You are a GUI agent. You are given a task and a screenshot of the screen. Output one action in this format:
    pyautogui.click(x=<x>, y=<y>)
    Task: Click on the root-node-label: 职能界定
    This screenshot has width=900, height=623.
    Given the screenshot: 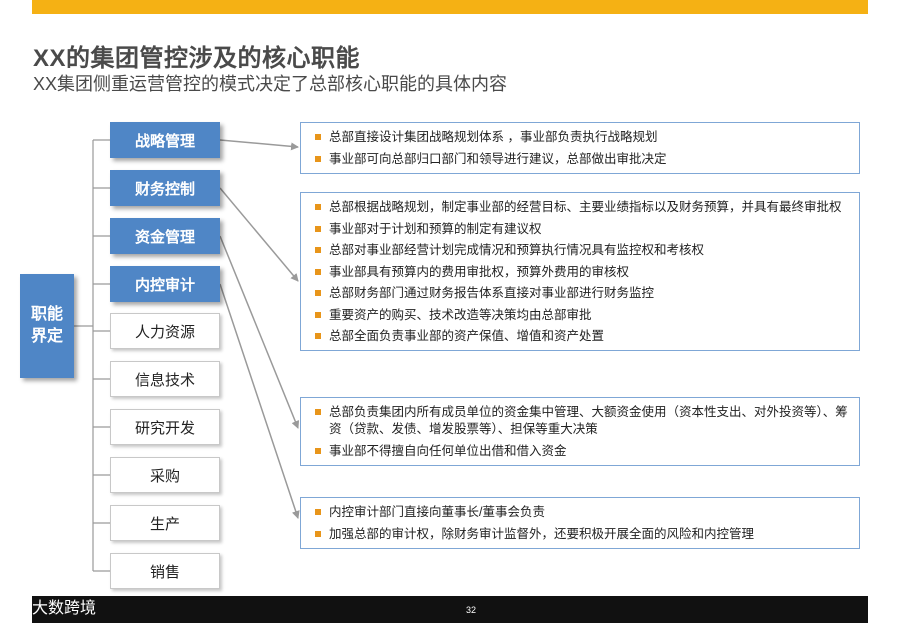 What is the action you would take?
    pyautogui.click(x=46, y=325)
    